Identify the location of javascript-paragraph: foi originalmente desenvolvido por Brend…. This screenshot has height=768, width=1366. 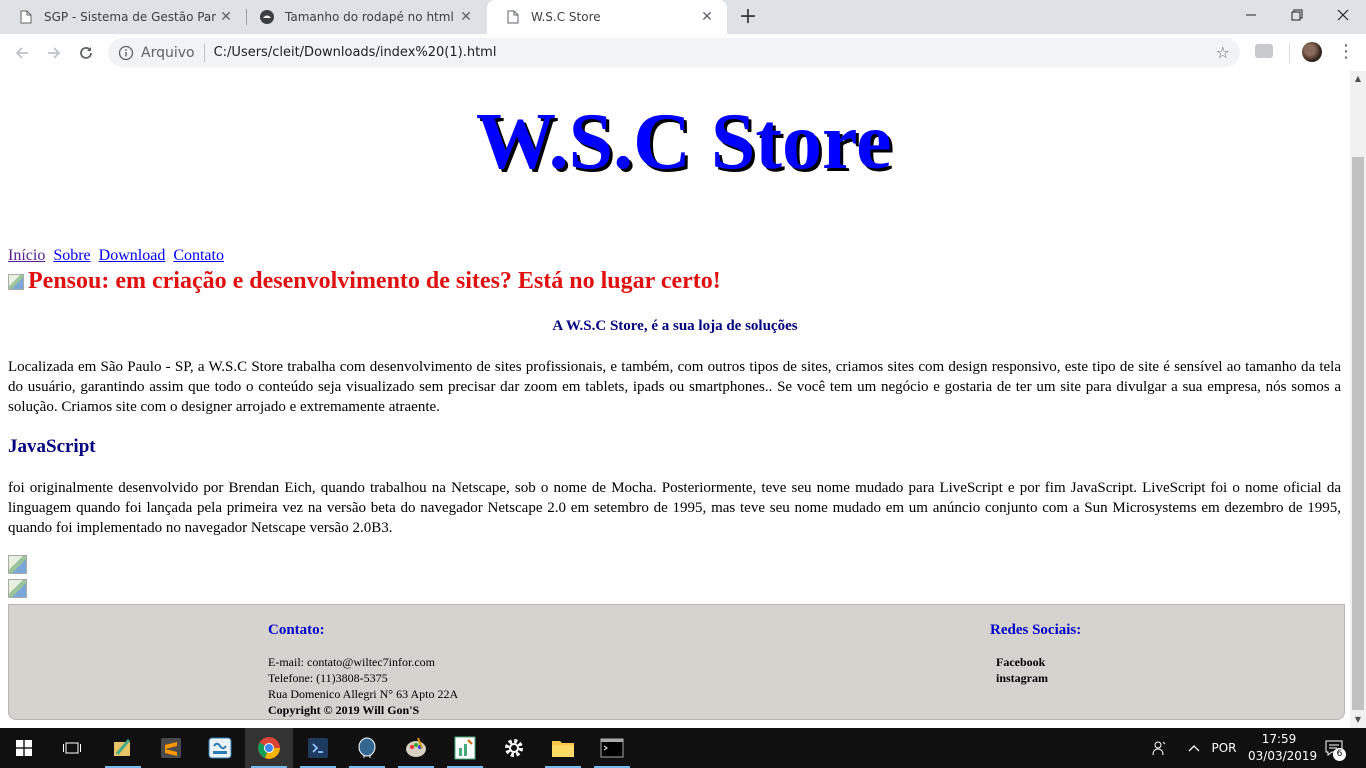
(674, 508).